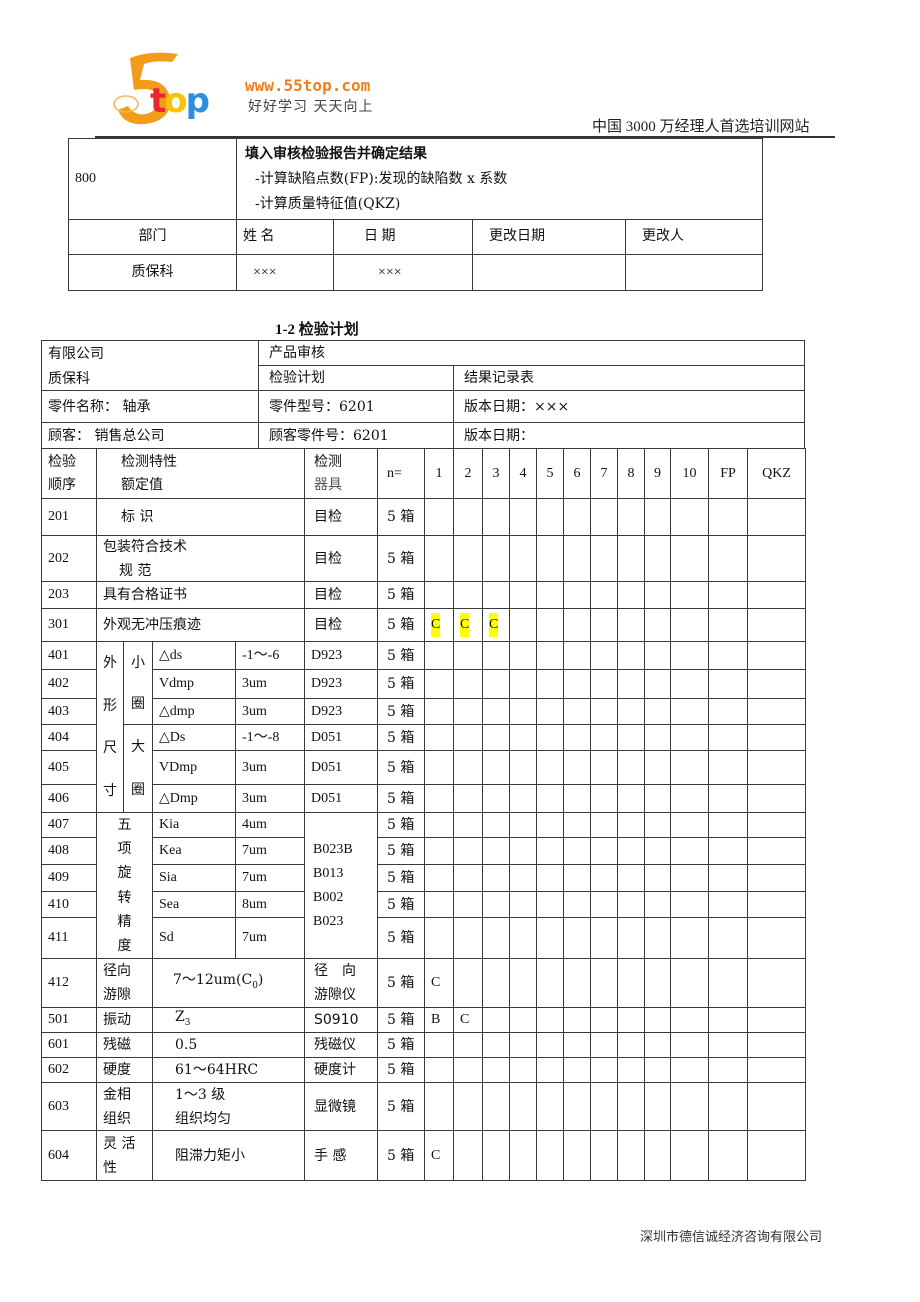 This screenshot has height=1302, width=920. I want to click on name-cell: 残磁, so click(124, 1045).